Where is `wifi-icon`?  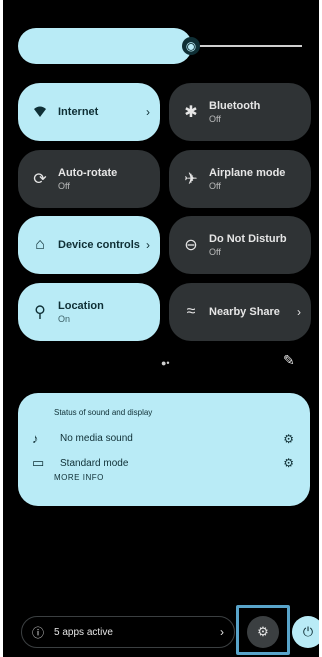 wifi-icon is located at coordinates (40, 112).